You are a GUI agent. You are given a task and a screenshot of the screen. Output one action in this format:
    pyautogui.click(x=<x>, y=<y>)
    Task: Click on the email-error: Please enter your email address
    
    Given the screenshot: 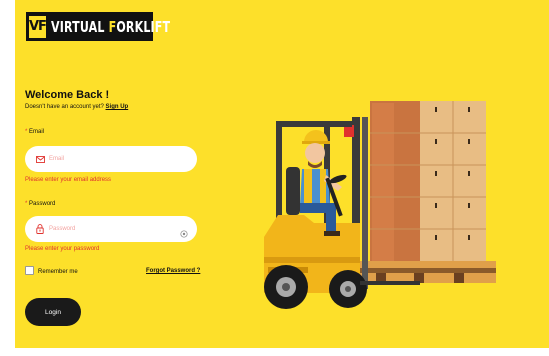 What is the action you would take?
    pyautogui.click(x=68, y=180)
    